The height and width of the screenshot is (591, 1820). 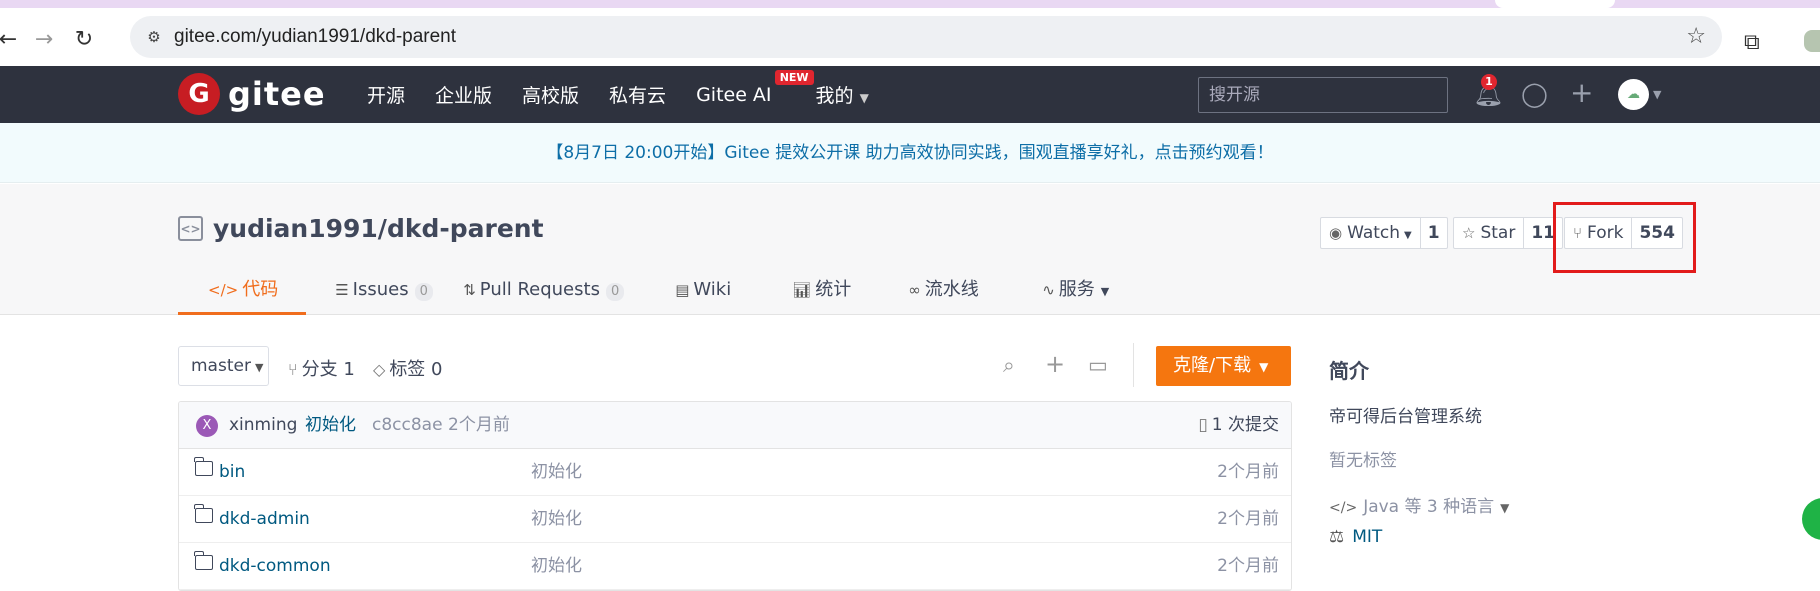 What do you see at coordinates (1534, 94) in the screenshot?
I see `lightbulb-icon: ◯` at bounding box center [1534, 94].